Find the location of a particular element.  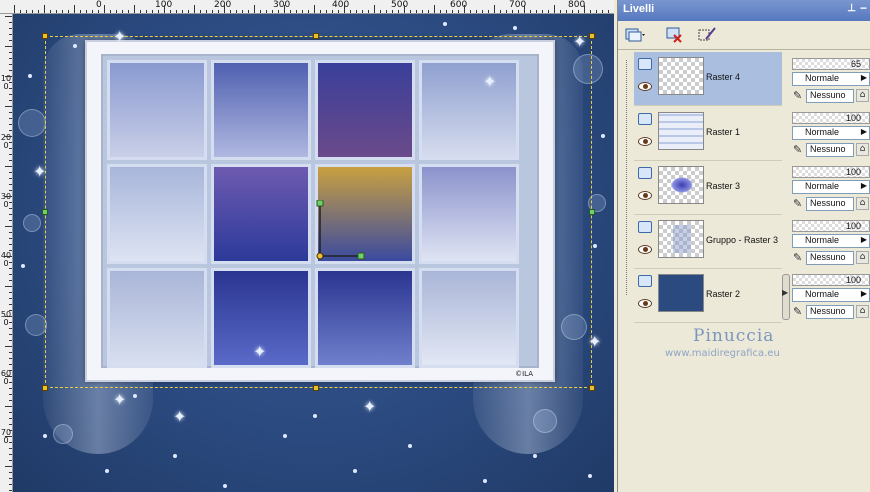

layer-props: 100 Normale ▶ ✎ Nessuno ⌂ is located at coordinates (831, 136).